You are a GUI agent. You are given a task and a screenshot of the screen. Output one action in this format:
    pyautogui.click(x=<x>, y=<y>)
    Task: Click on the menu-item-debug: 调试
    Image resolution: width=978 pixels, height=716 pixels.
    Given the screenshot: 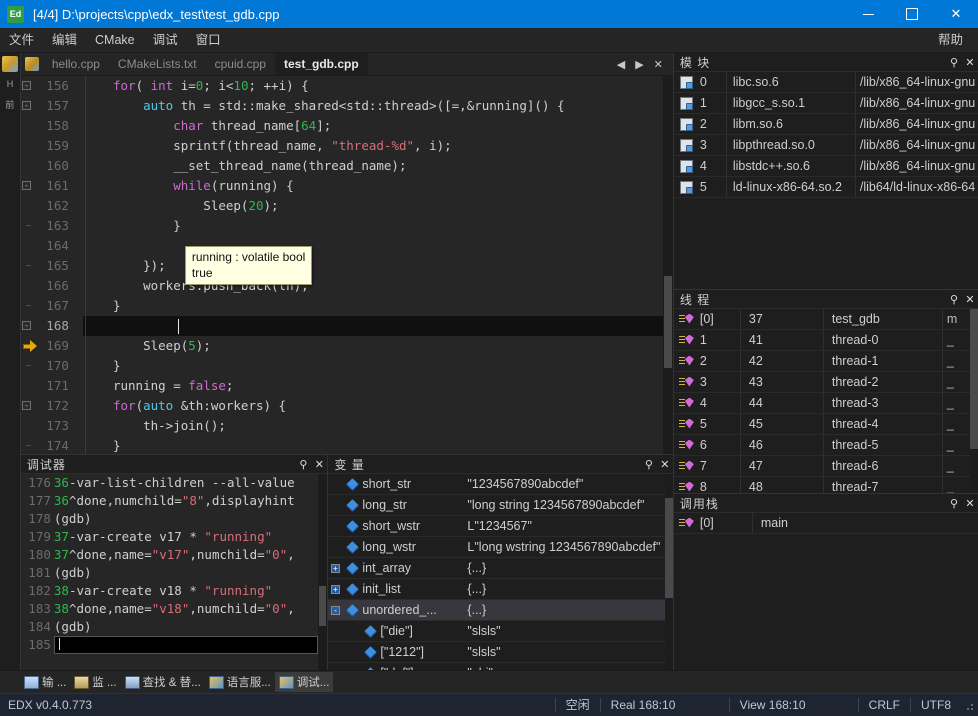 What is the action you would take?
    pyautogui.click(x=165, y=40)
    